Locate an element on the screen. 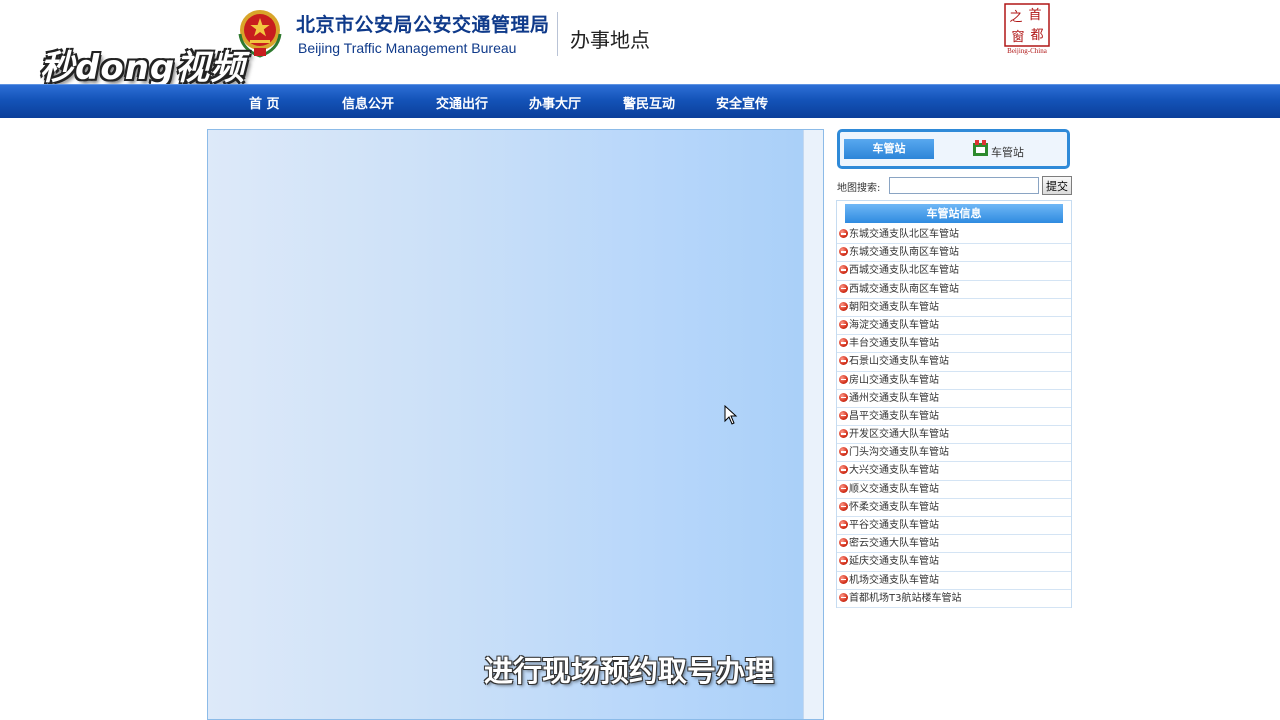  mouse-cursor-icon is located at coordinates (731, 415).